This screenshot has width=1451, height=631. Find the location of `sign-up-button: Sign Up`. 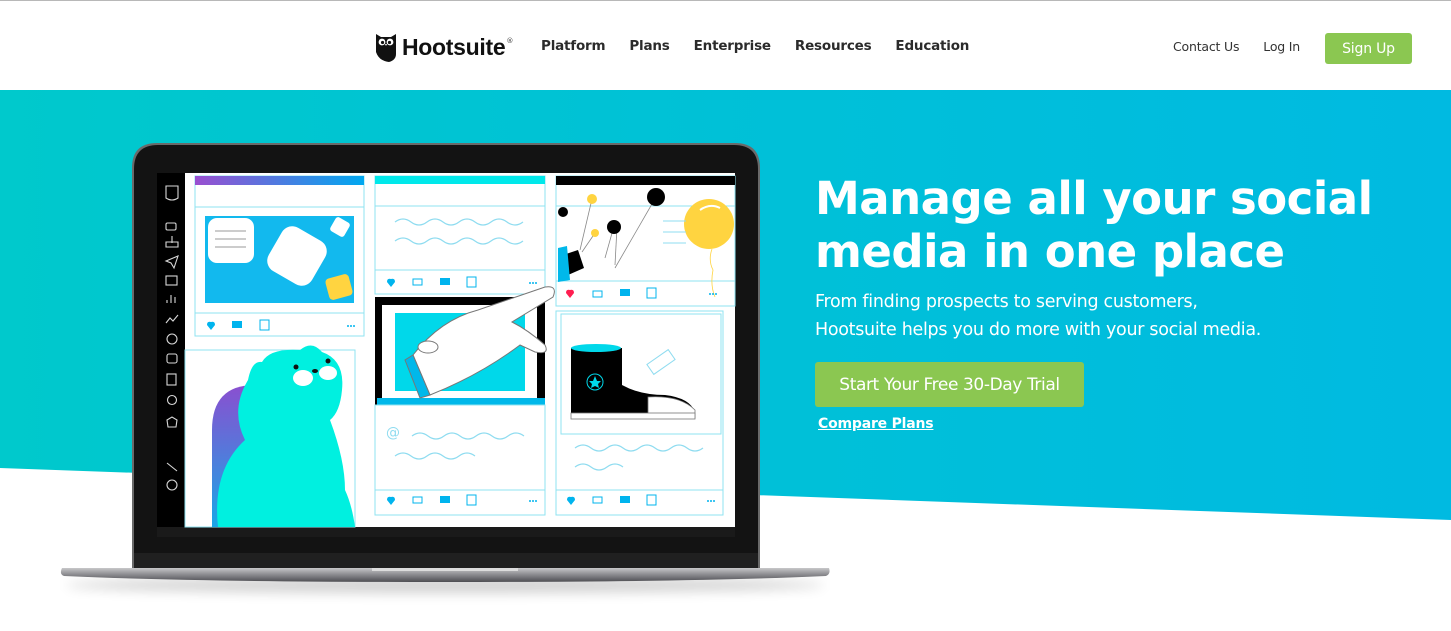

sign-up-button: Sign Up is located at coordinates (1368, 48).